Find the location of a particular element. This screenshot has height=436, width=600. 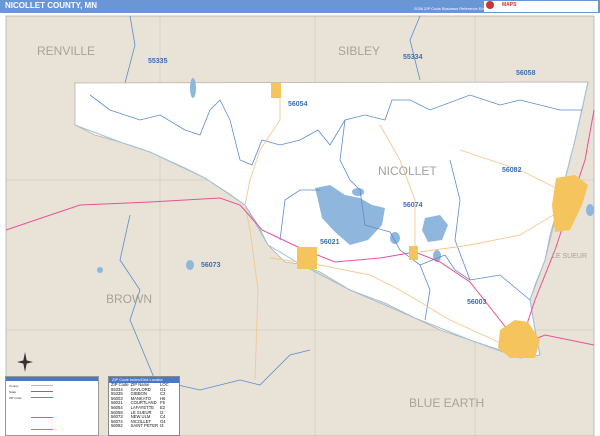

legend-row-zip: ZIP Code is located at coordinates (15, 398).